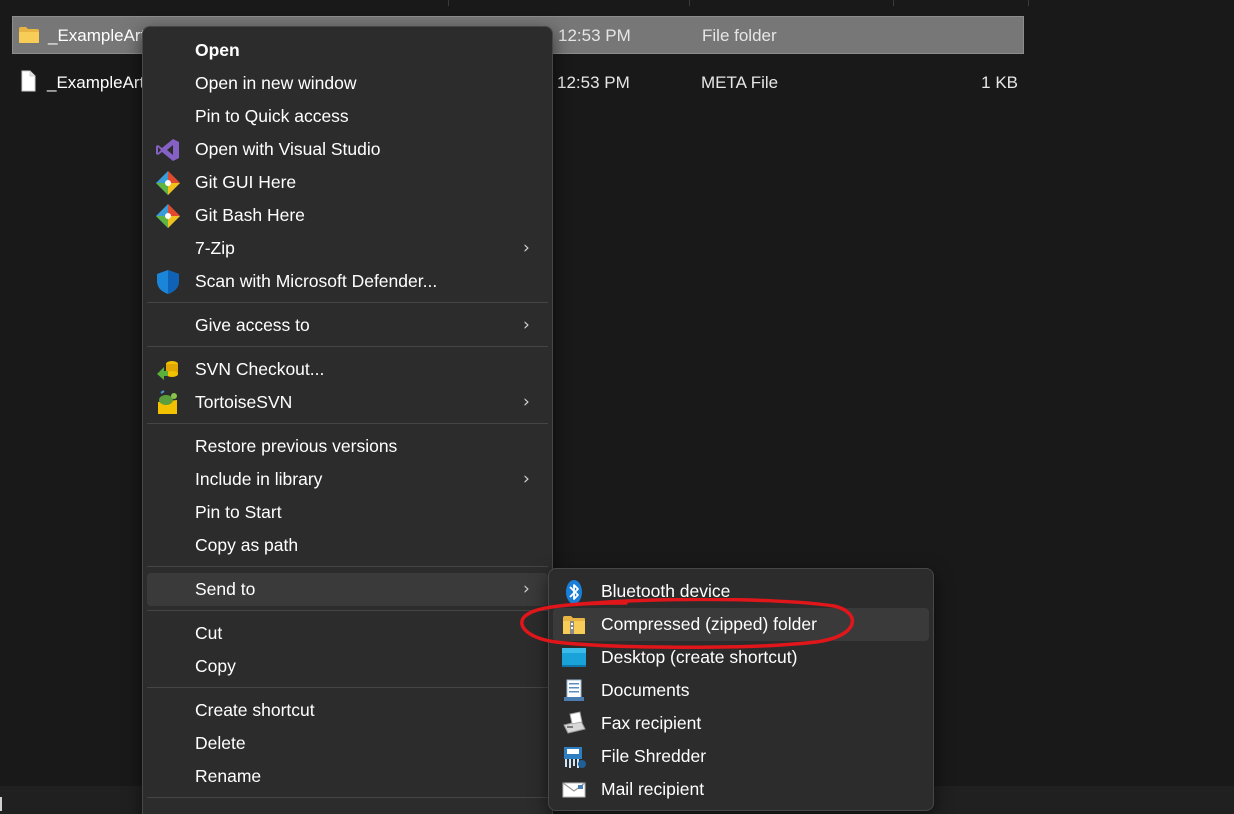 The image size is (1234, 814). I want to click on visual-studio-icon, so click(168, 150).